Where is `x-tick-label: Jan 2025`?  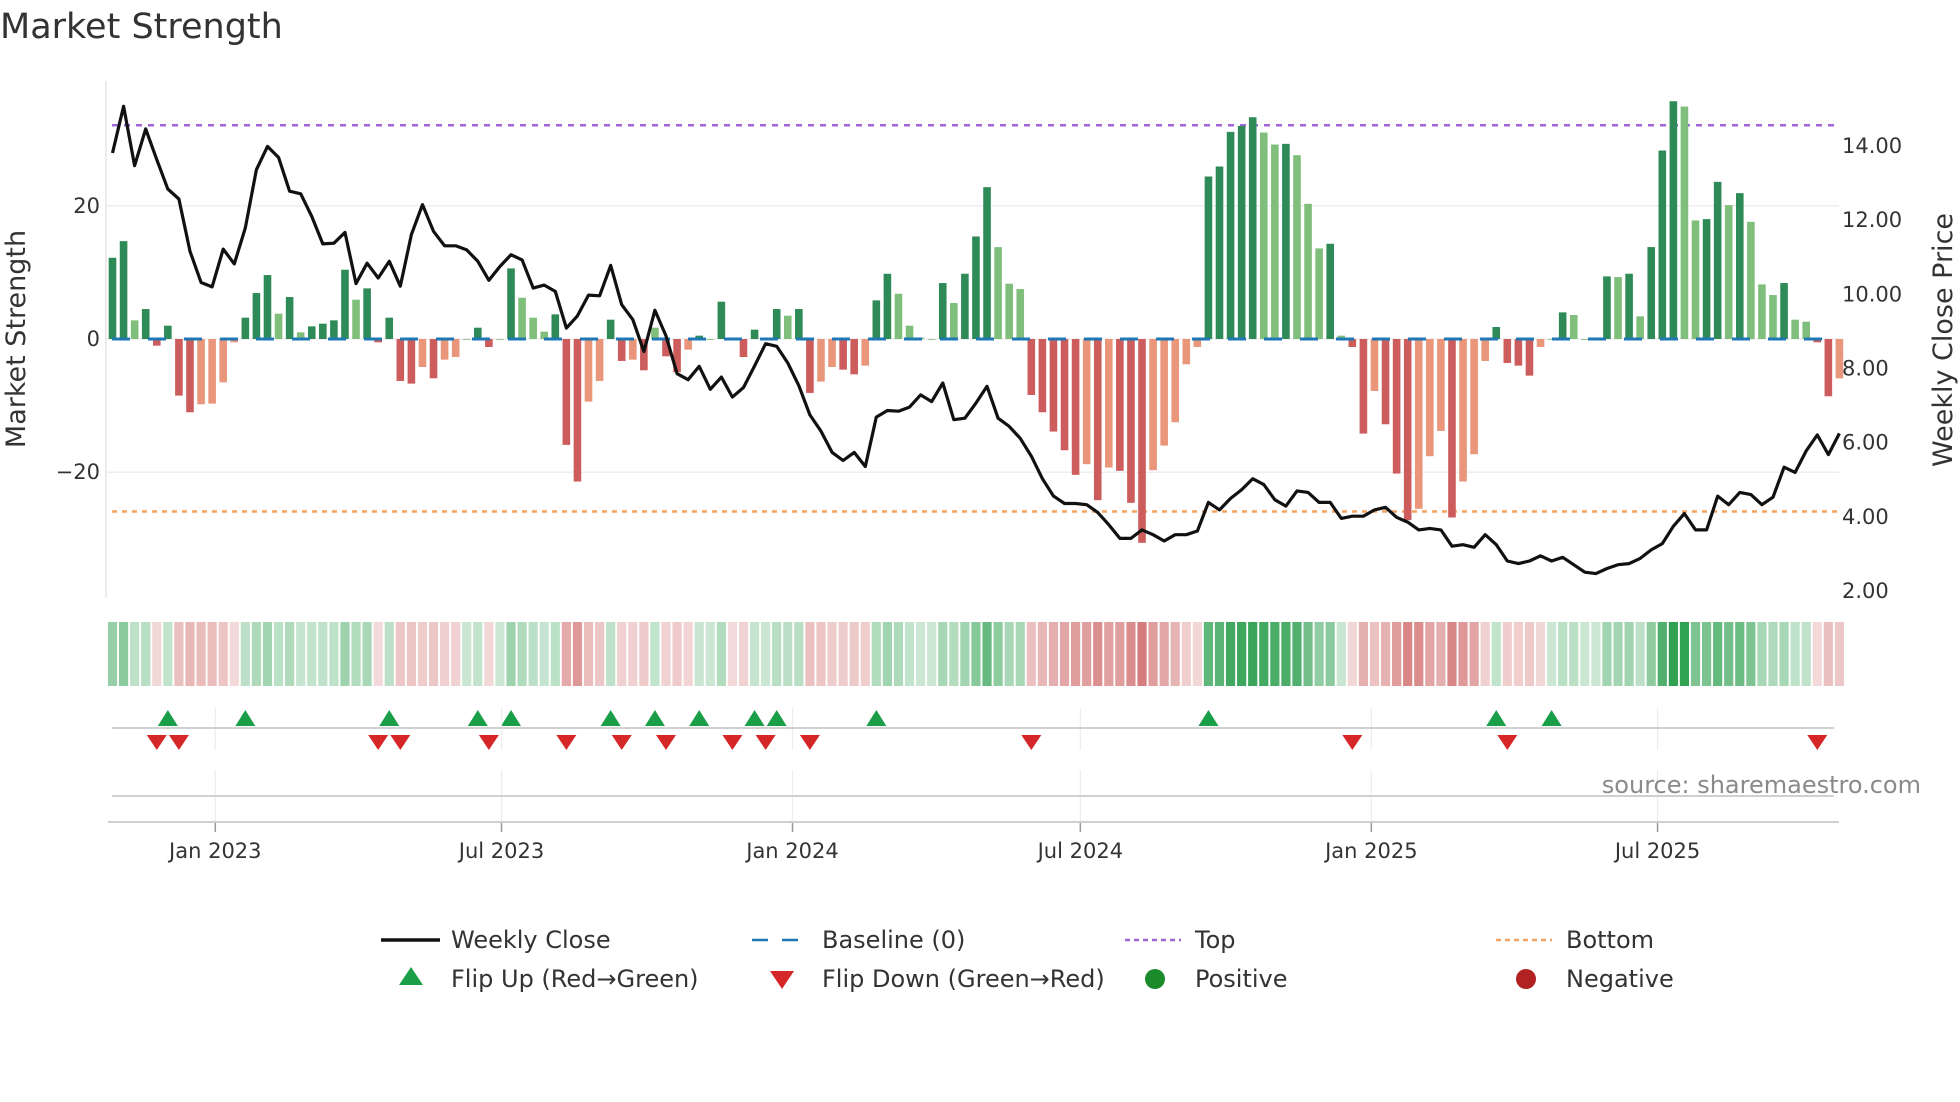 x-tick-label: Jan 2025 is located at coordinates (1370, 851).